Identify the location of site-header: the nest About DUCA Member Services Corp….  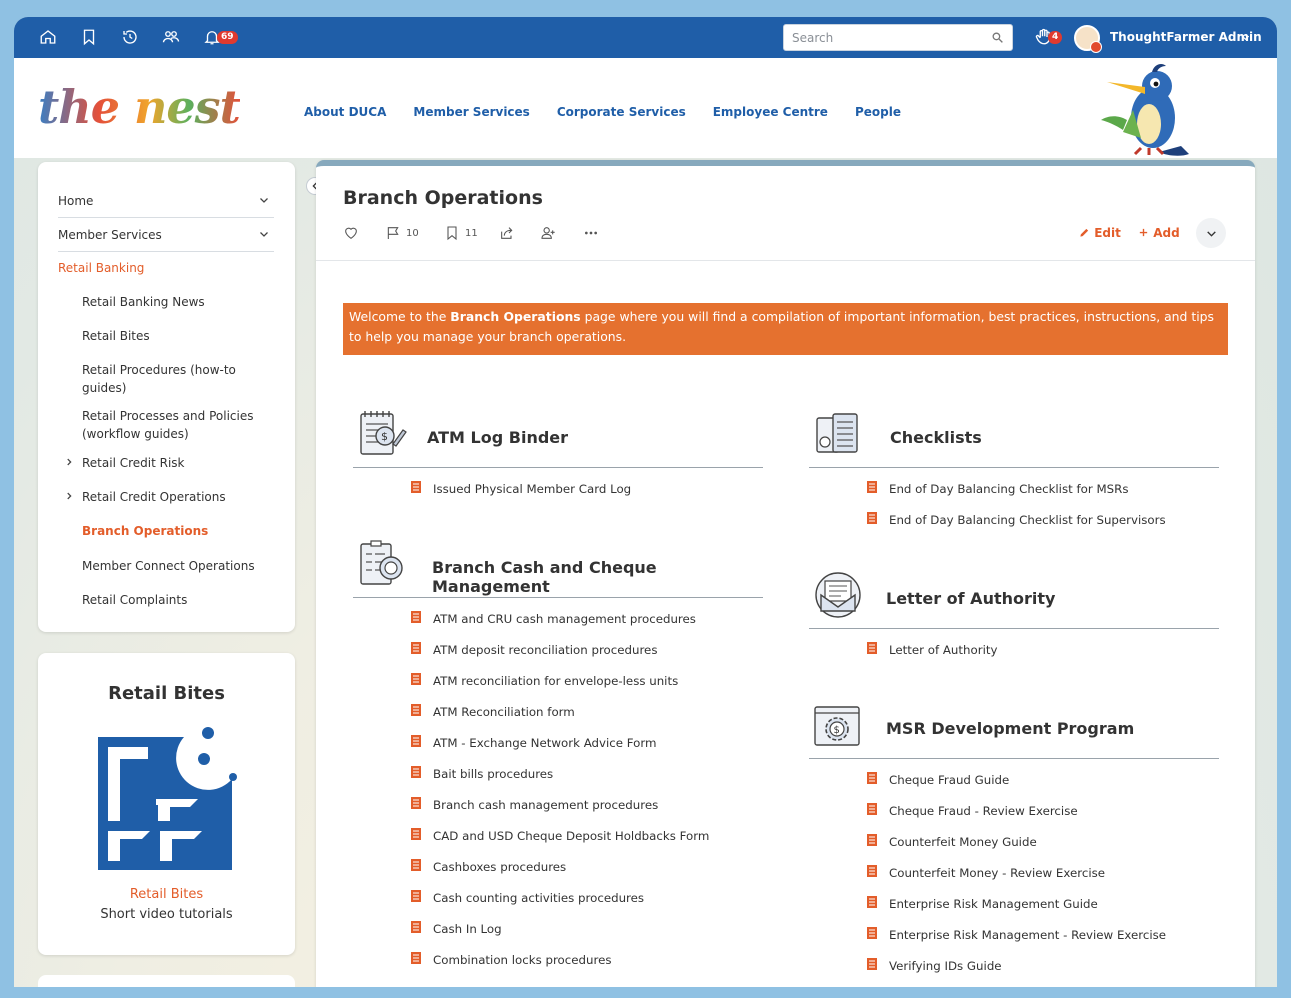
(645, 108).